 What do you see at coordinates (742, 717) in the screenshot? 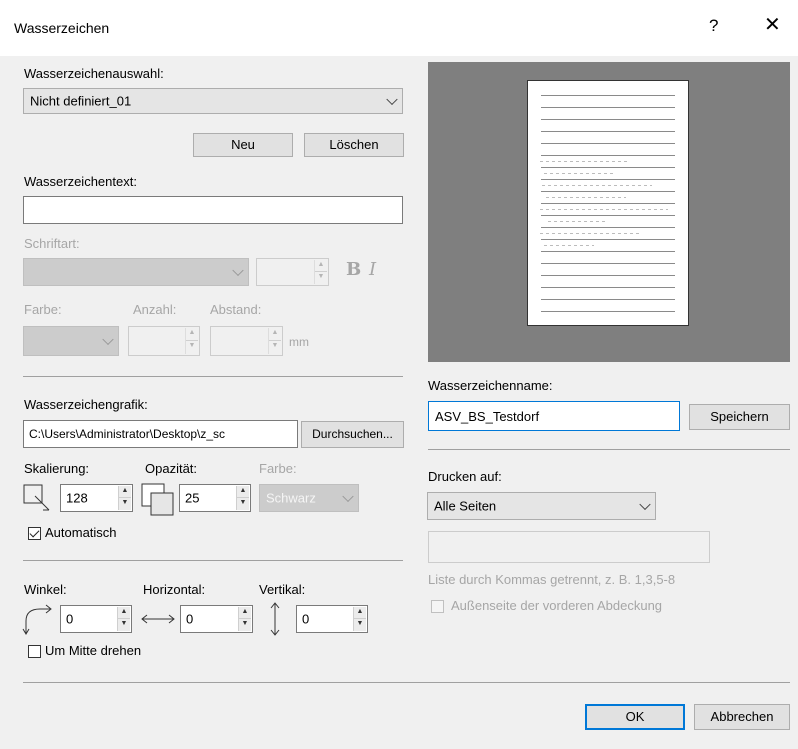
I see `cancel-button: Abbrechen` at bounding box center [742, 717].